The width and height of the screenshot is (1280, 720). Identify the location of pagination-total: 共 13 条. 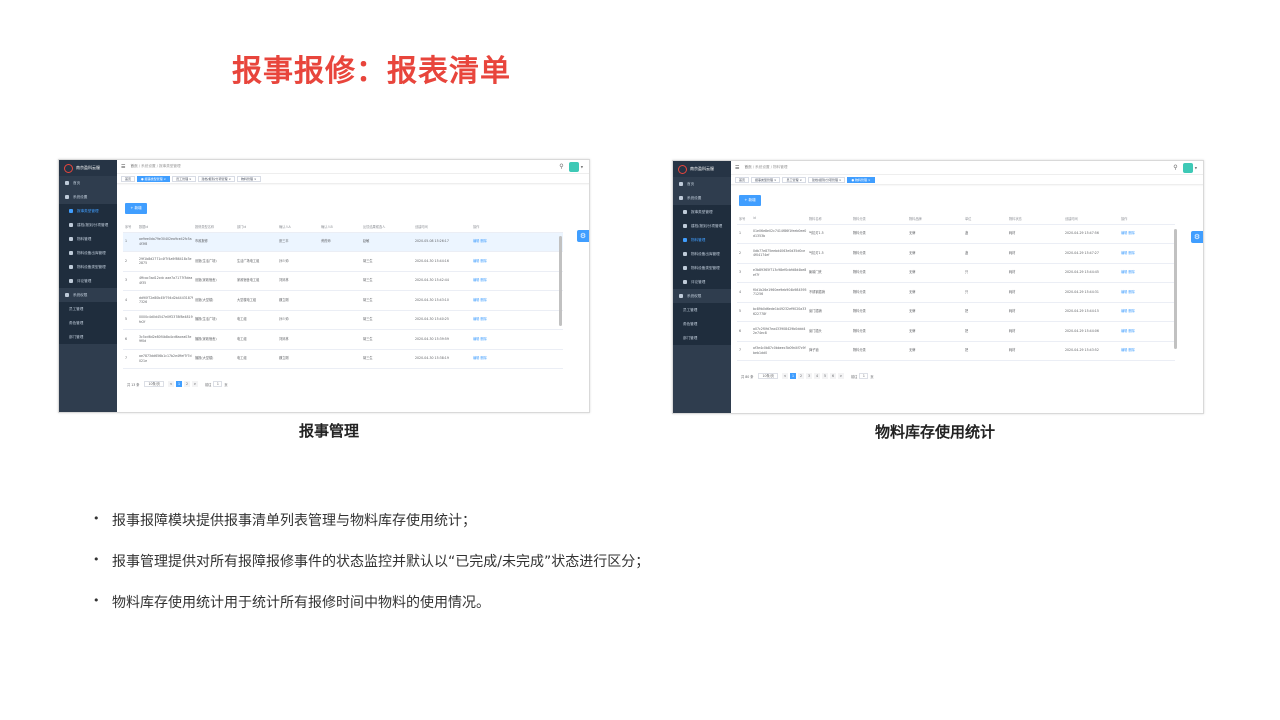
(133, 384).